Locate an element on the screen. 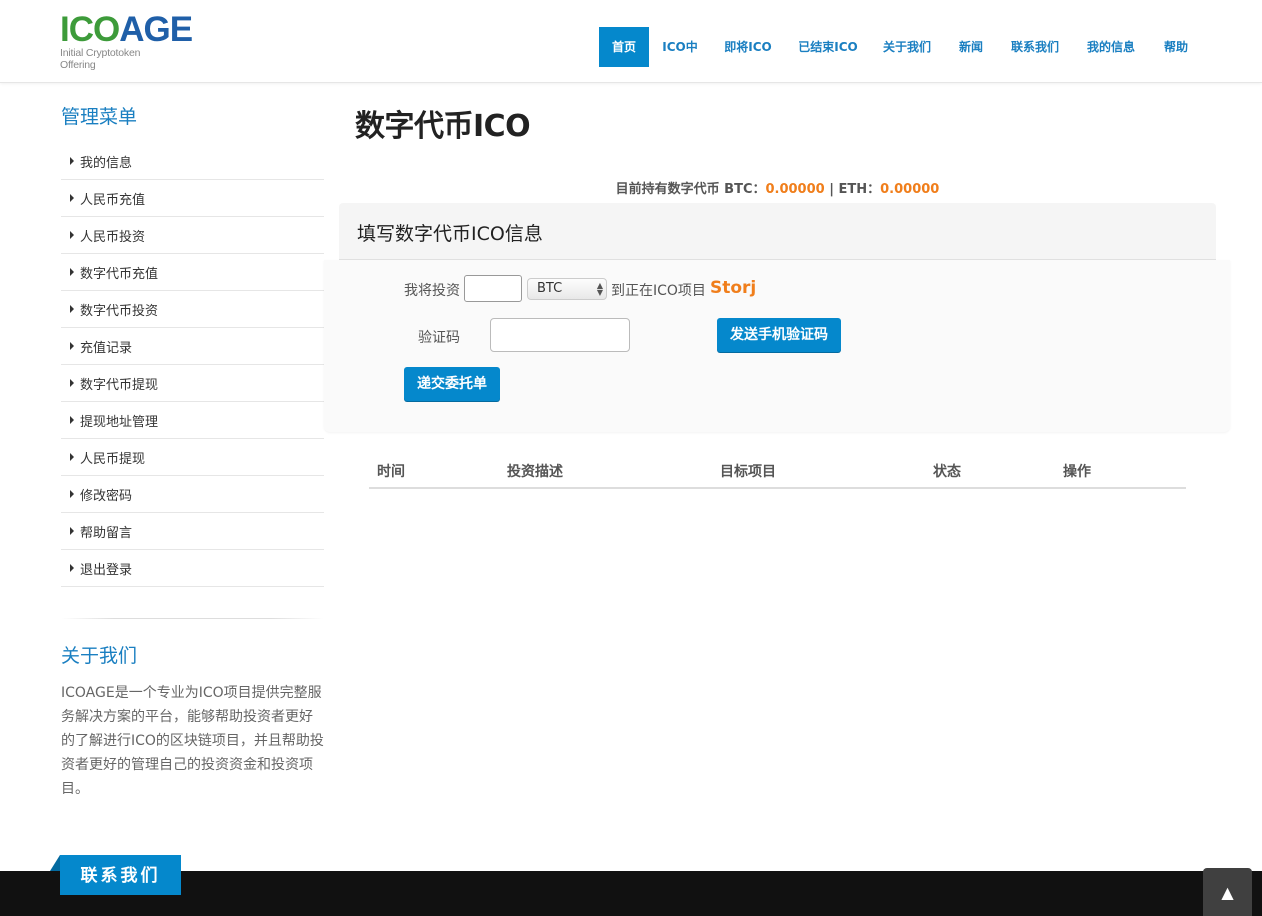  sidebar-item-help-message: 帮助留言 is located at coordinates (192, 531).